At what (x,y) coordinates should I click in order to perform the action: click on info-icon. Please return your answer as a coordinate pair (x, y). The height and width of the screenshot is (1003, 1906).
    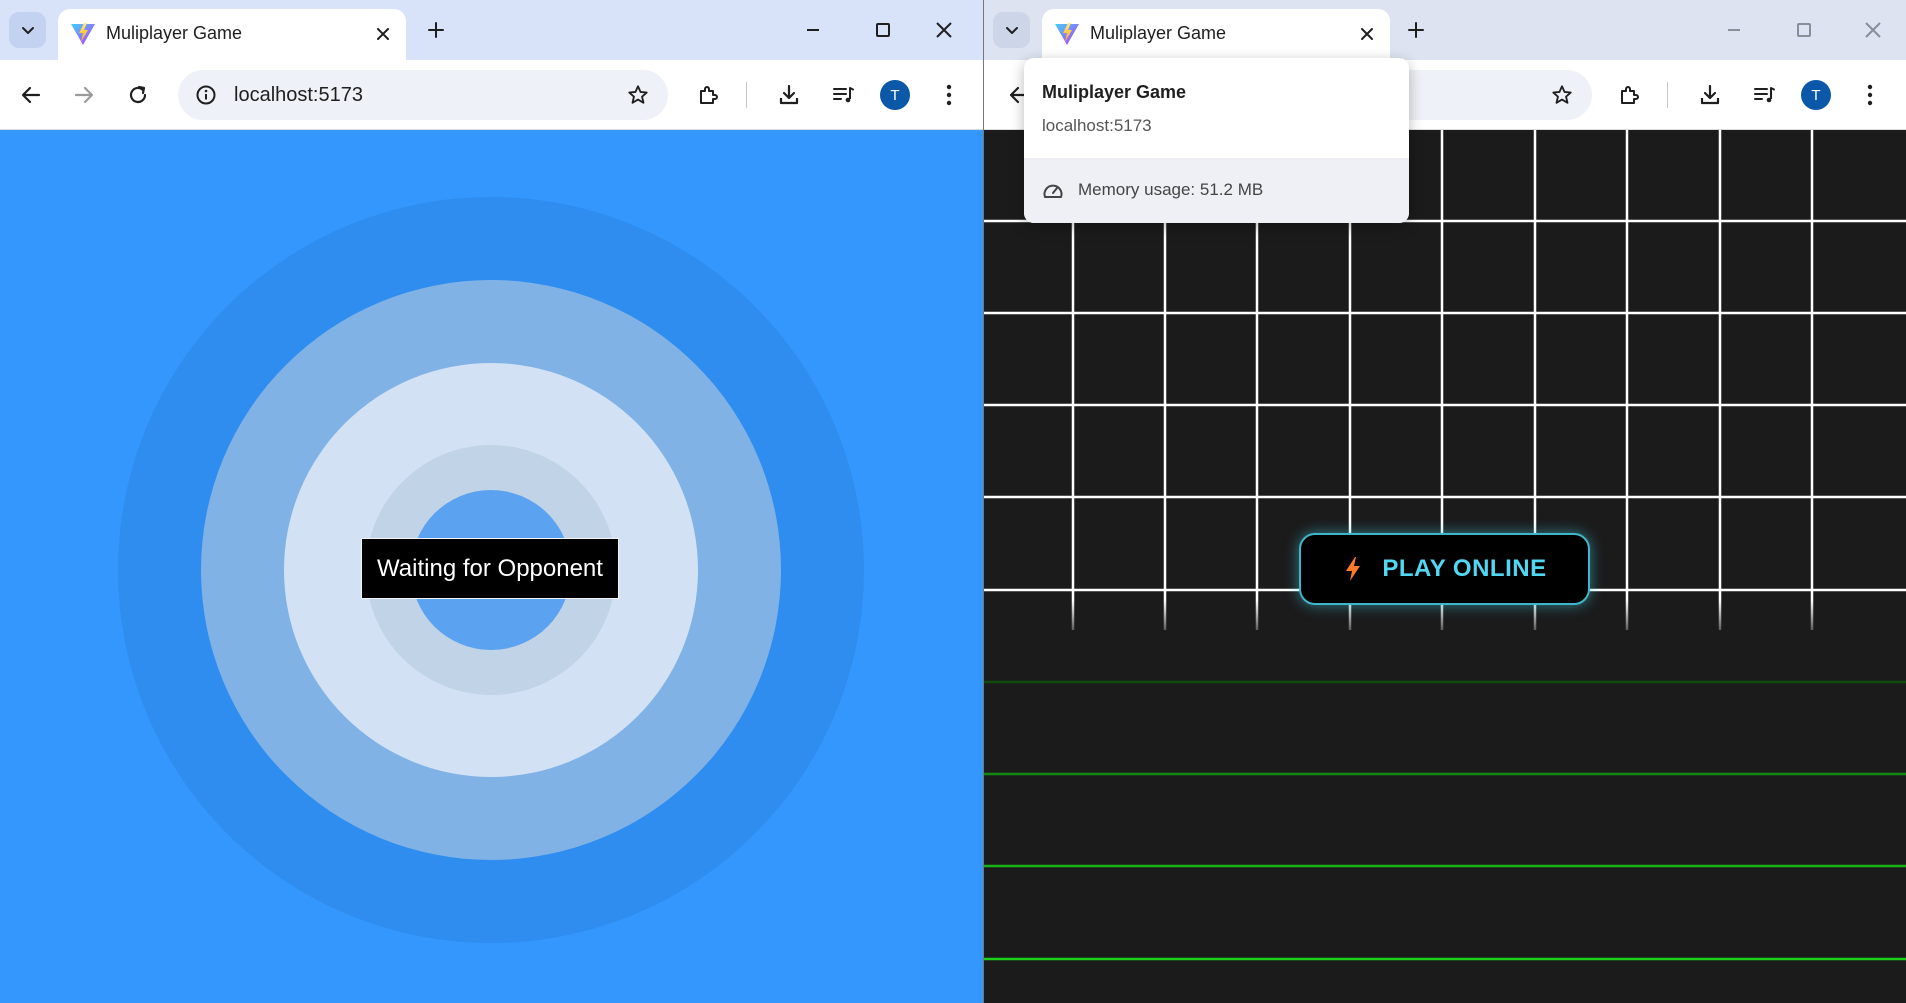
    Looking at the image, I should click on (206, 95).